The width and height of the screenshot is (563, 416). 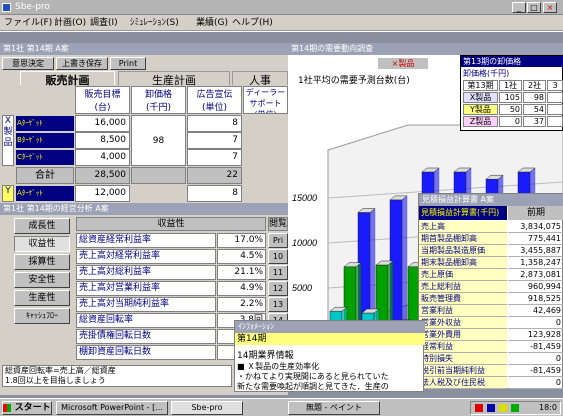 I want to click on menu-results: 業績(G), so click(x=212, y=23).